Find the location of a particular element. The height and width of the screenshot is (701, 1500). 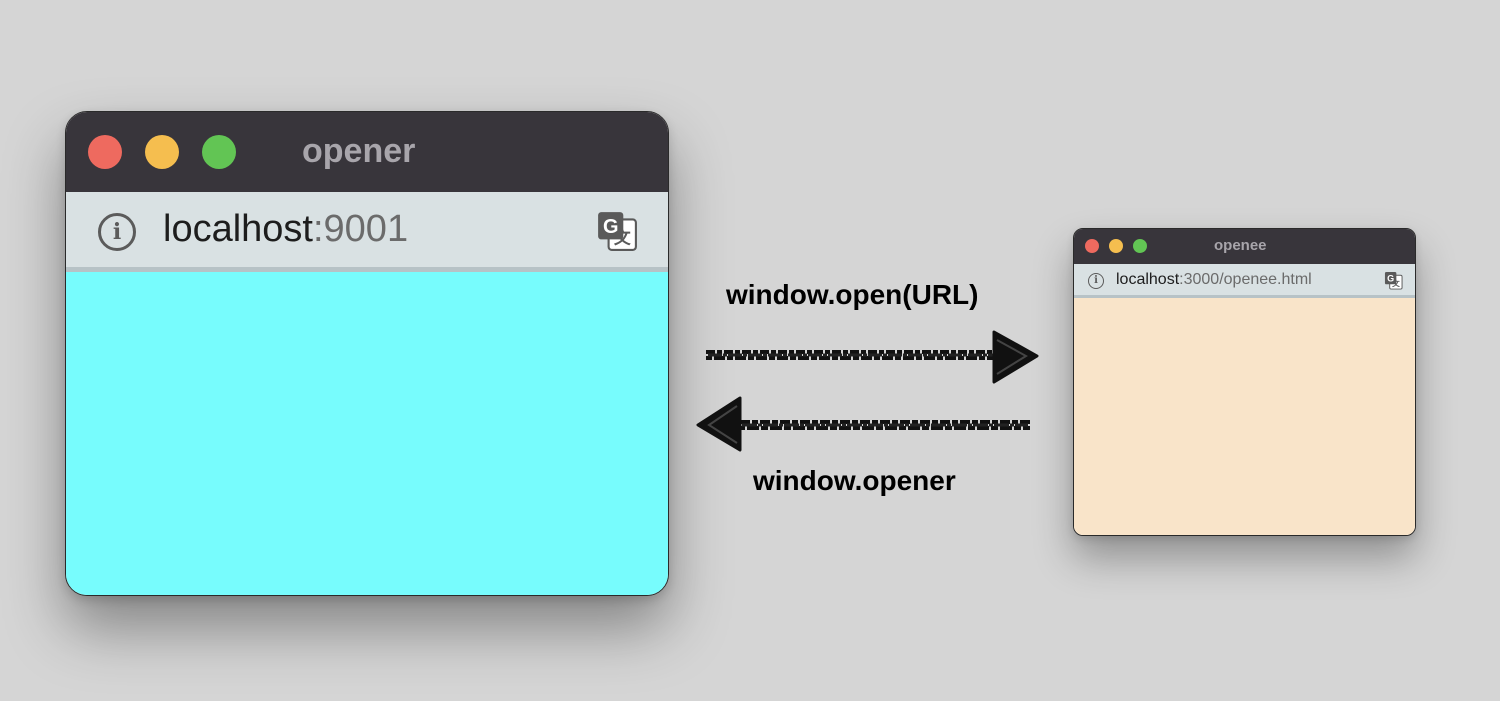

zoom-button is located at coordinates (1140, 246).